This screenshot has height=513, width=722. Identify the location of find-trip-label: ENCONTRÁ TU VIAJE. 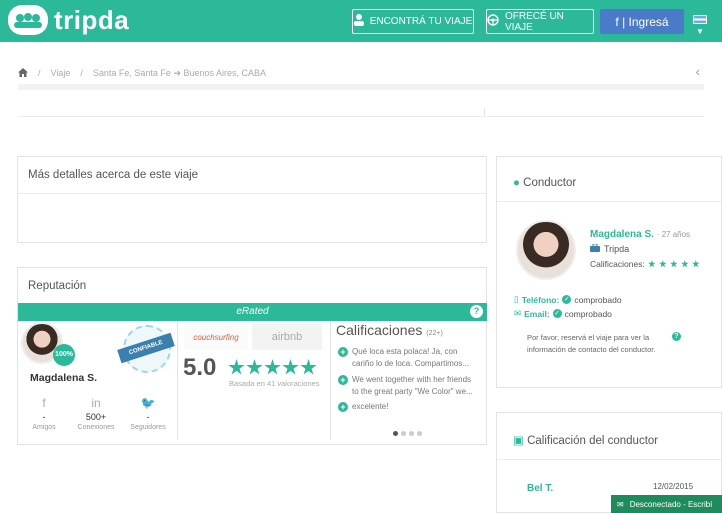
(421, 21).